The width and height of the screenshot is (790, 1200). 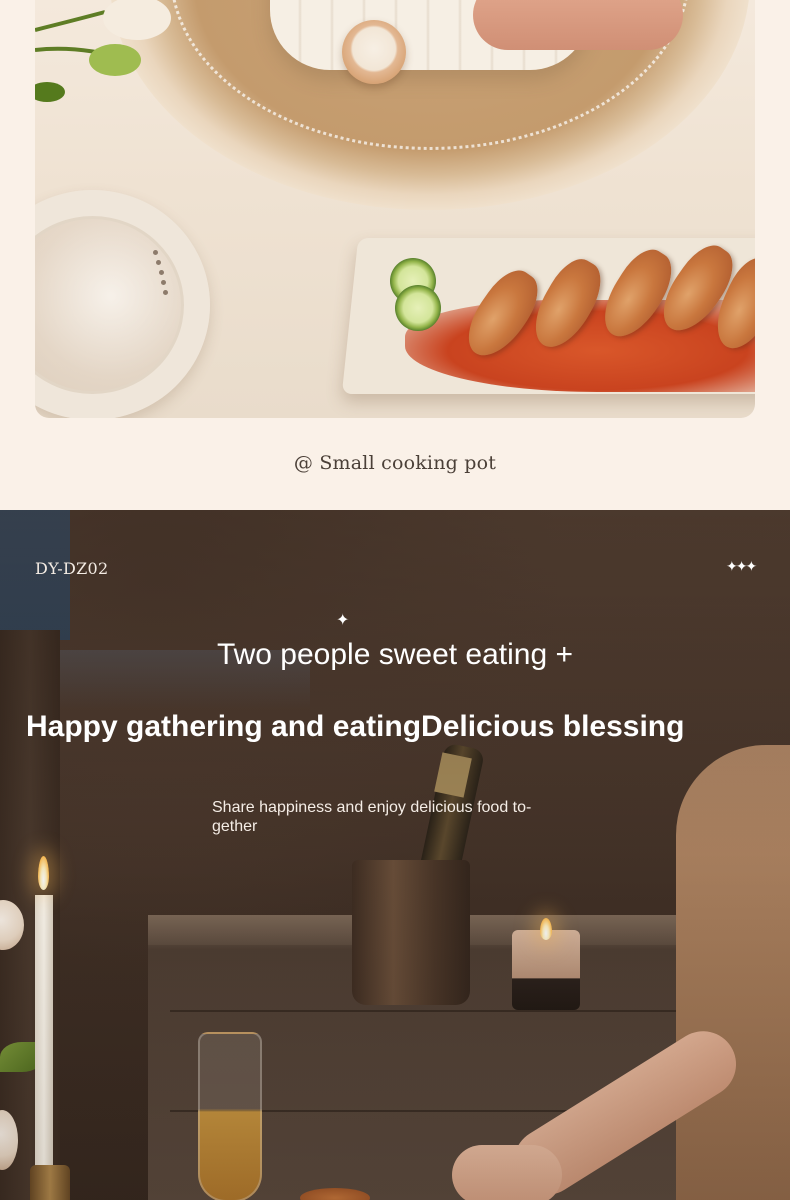 I want to click on pot-control-knob, so click(x=374, y=52).